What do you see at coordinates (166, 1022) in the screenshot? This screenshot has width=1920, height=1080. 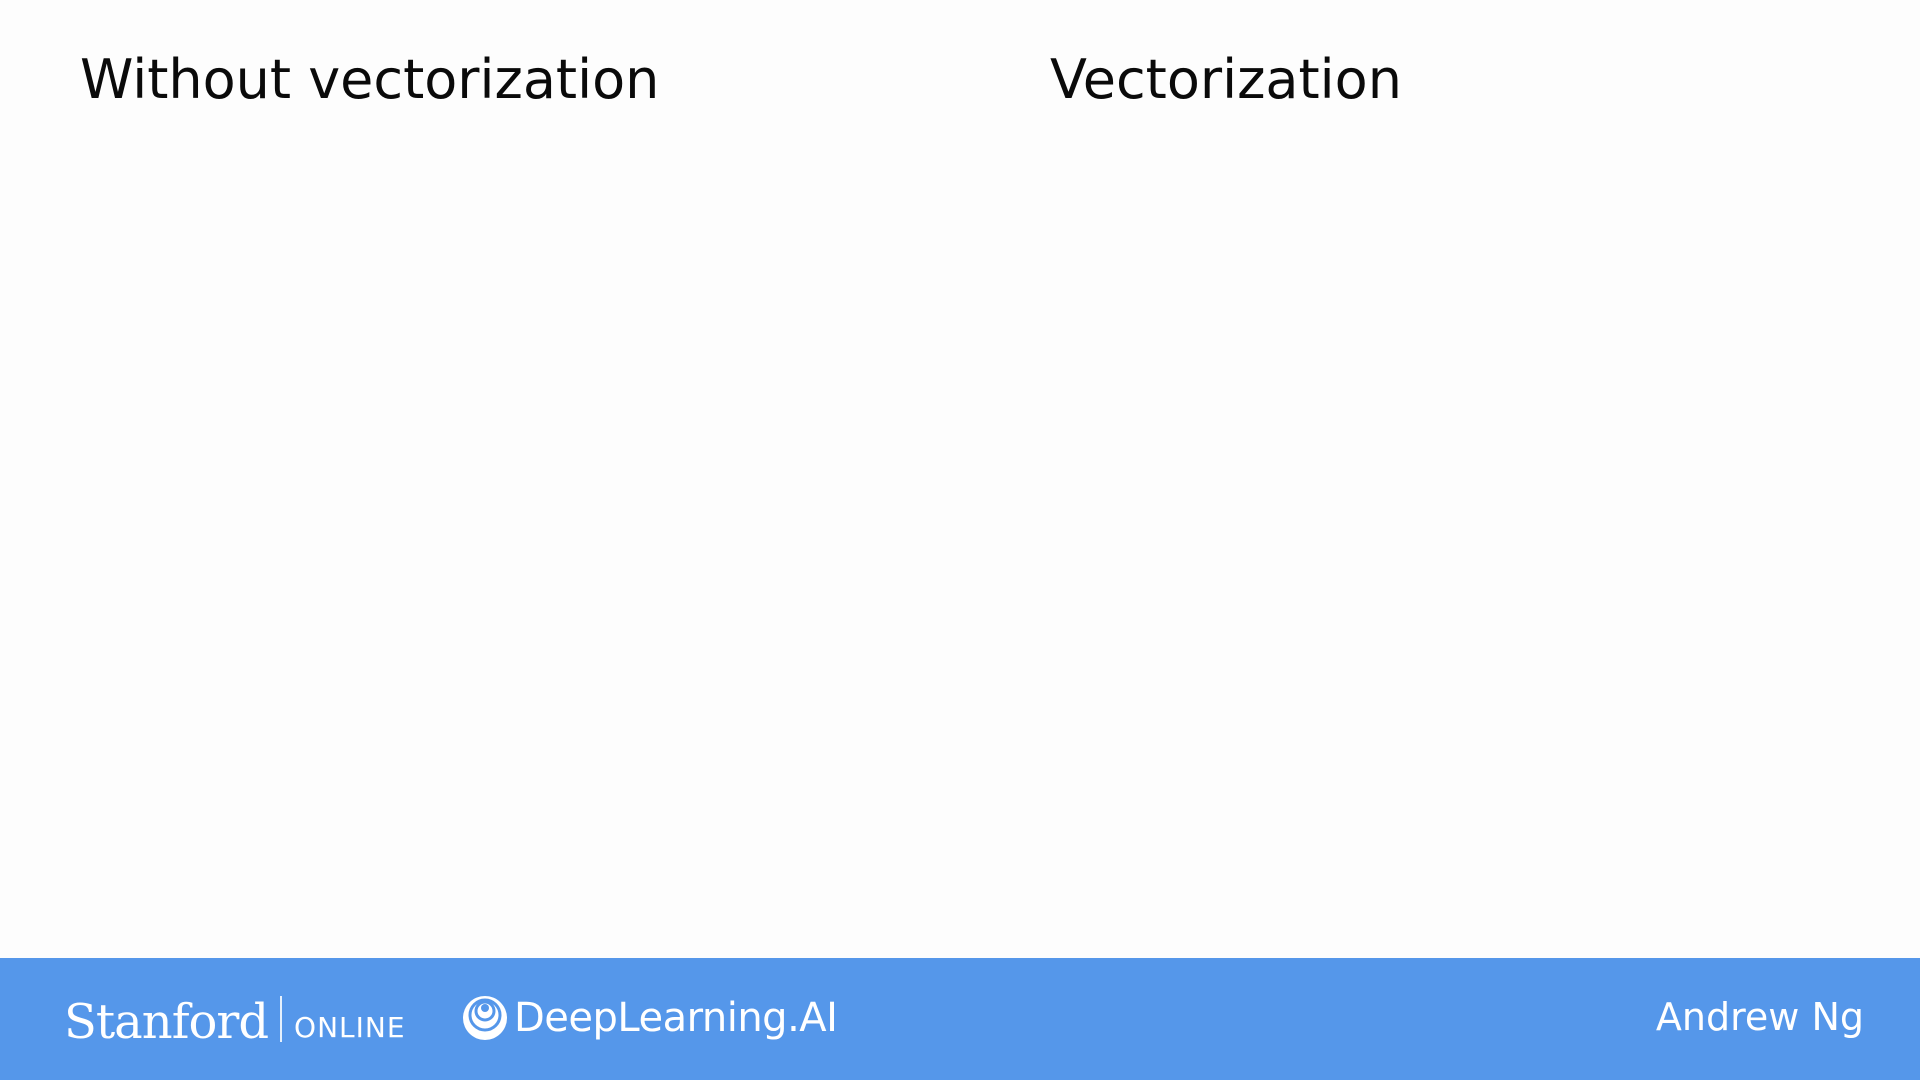 I see `stanford-wordmark: Stanford` at bounding box center [166, 1022].